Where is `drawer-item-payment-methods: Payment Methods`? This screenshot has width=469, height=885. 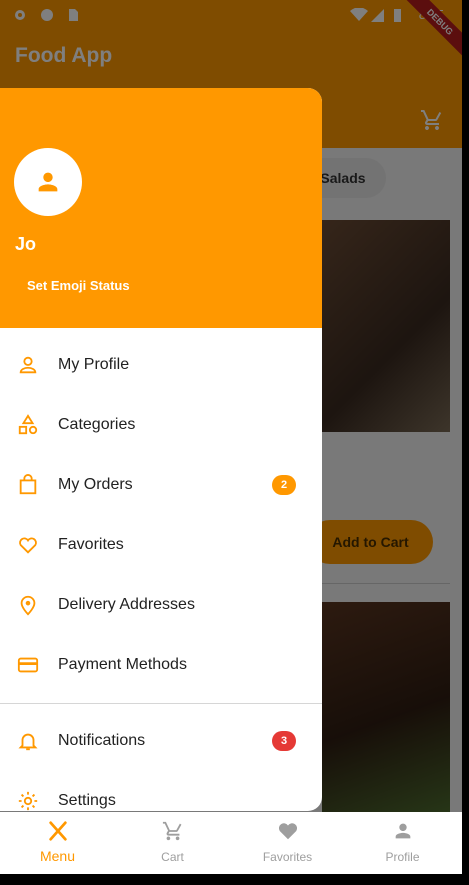
drawer-item-payment-methods: Payment Methods is located at coordinates (161, 666).